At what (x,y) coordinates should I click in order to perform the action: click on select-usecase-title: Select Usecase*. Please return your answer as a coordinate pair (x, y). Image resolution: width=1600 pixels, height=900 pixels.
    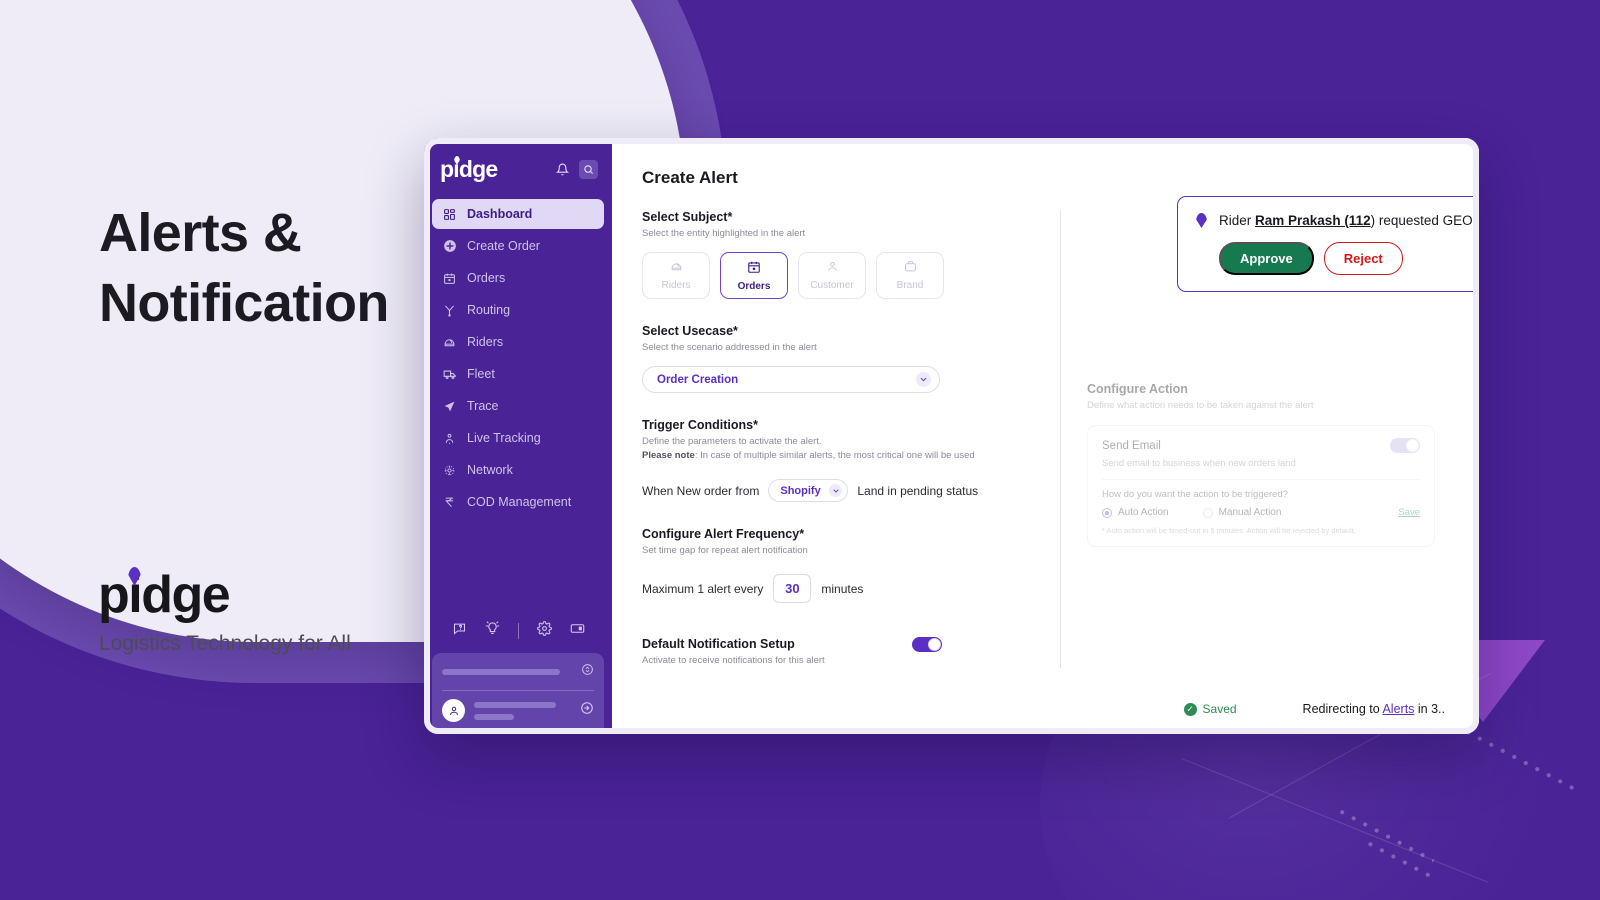
    Looking at the image, I should click on (690, 331).